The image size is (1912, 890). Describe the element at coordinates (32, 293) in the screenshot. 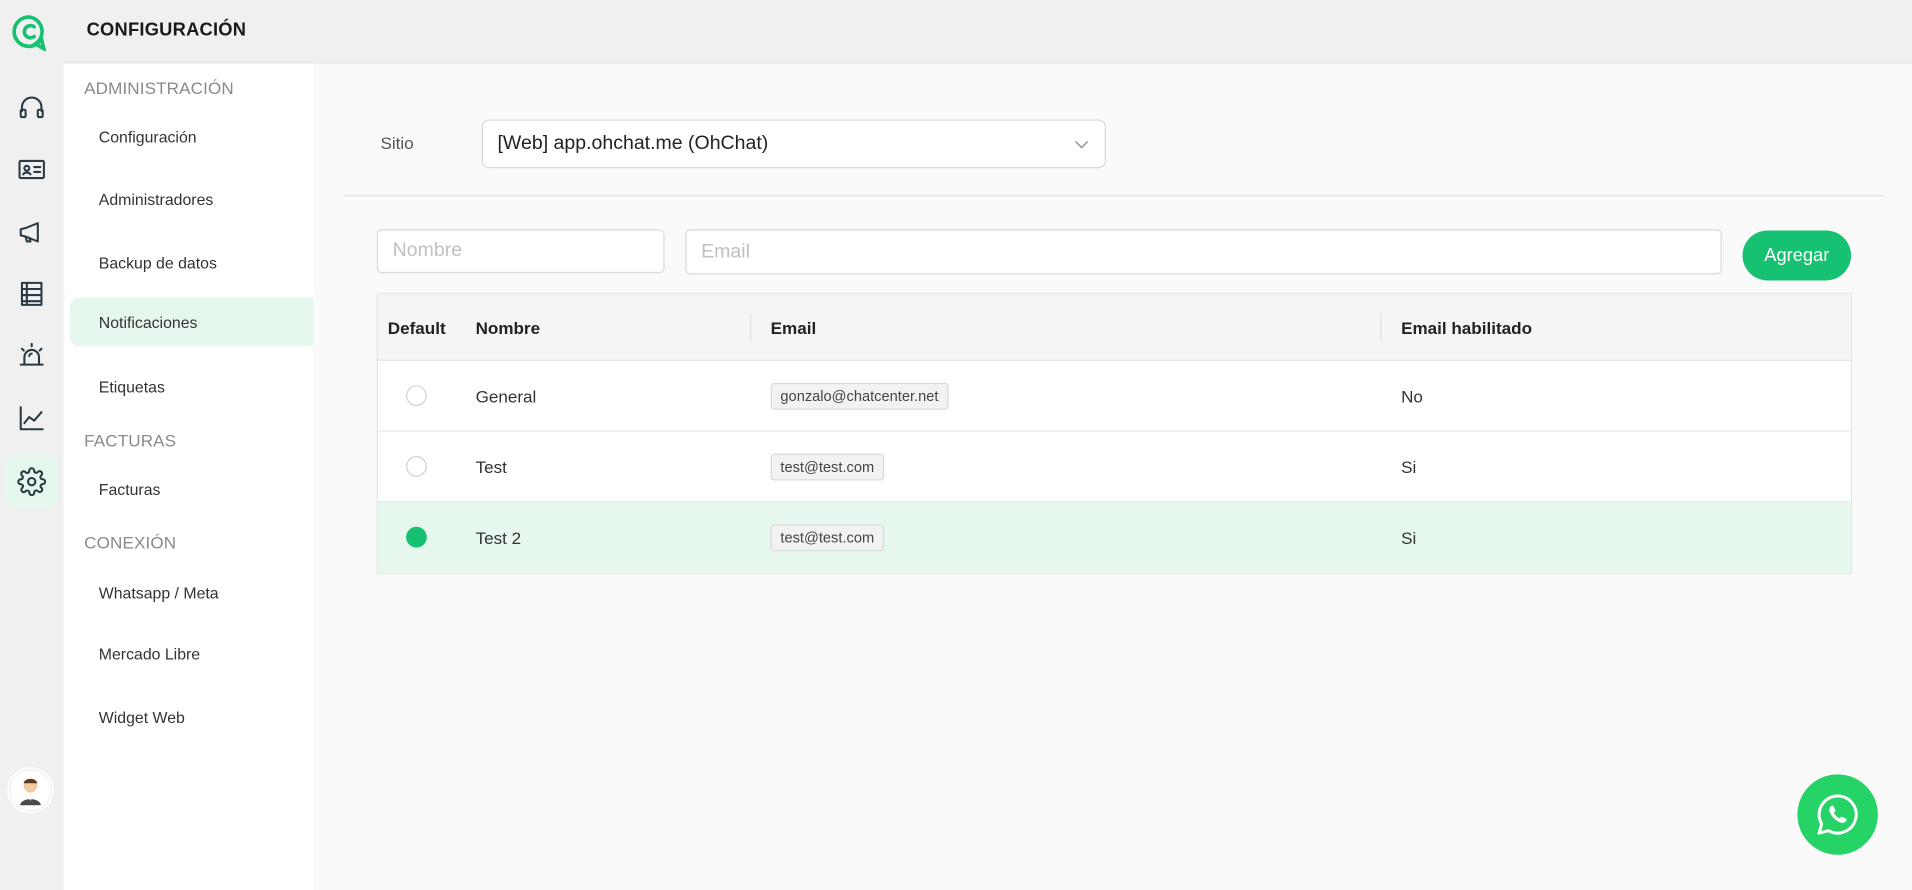

I see `list-icon` at that location.